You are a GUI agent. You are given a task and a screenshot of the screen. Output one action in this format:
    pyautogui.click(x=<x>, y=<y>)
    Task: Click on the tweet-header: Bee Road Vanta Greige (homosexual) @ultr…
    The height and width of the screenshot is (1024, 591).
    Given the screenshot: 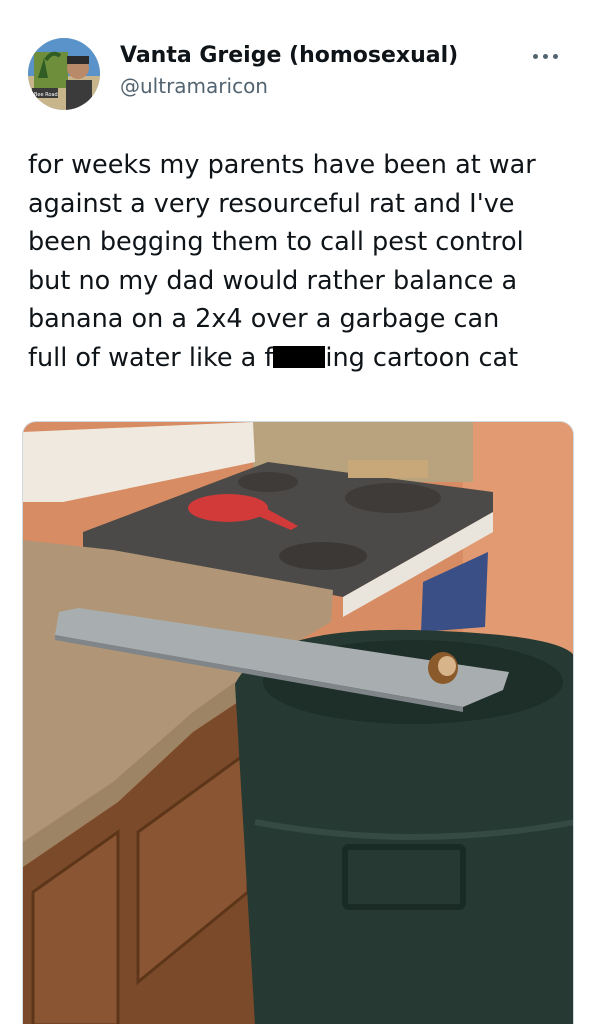 What is the action you would take?
    pyautogui.click(x=295, y=60)
    